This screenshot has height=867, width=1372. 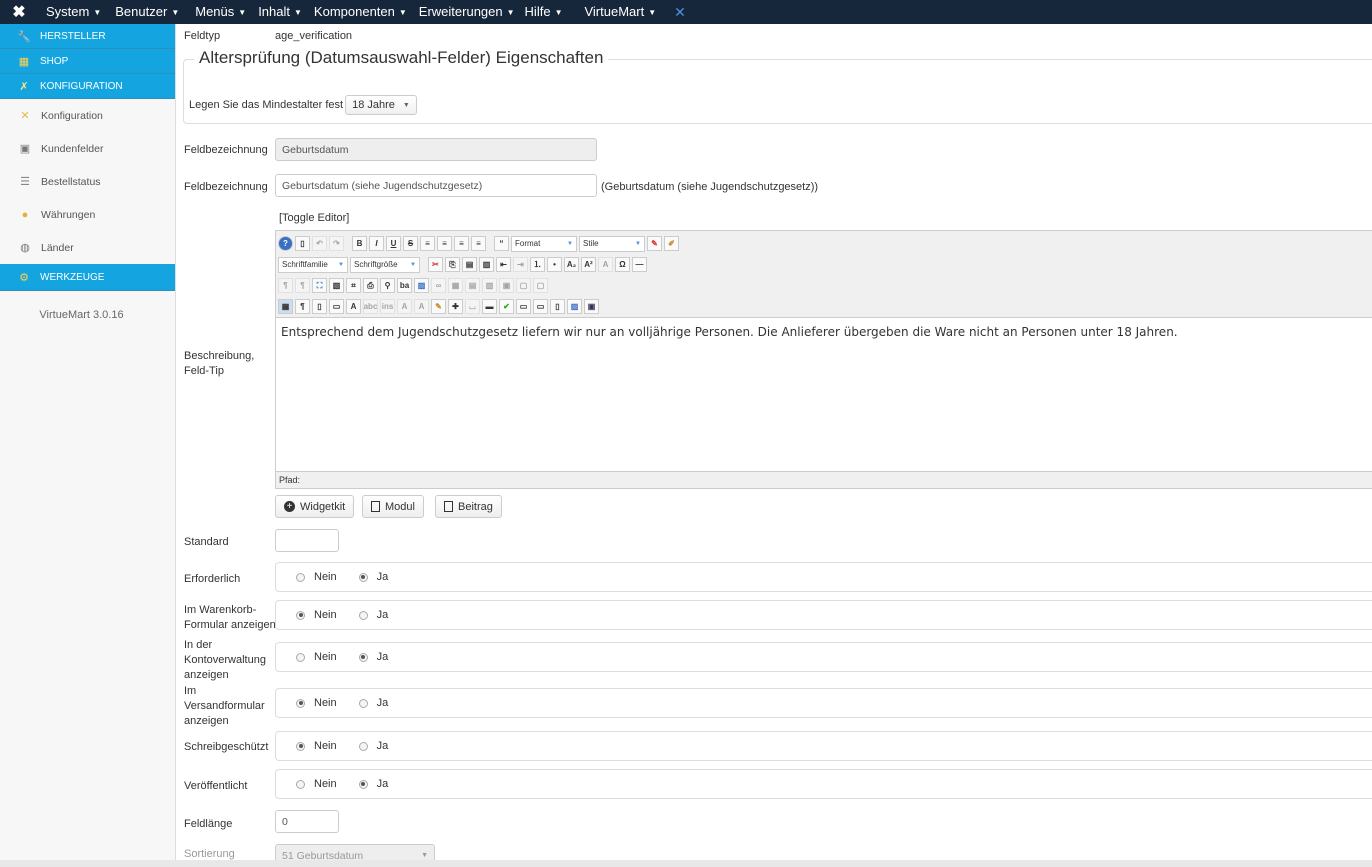 I want to click on sidebar-section-hersteller: 🔧 HERSTELLER, so click(x=87, y=36).